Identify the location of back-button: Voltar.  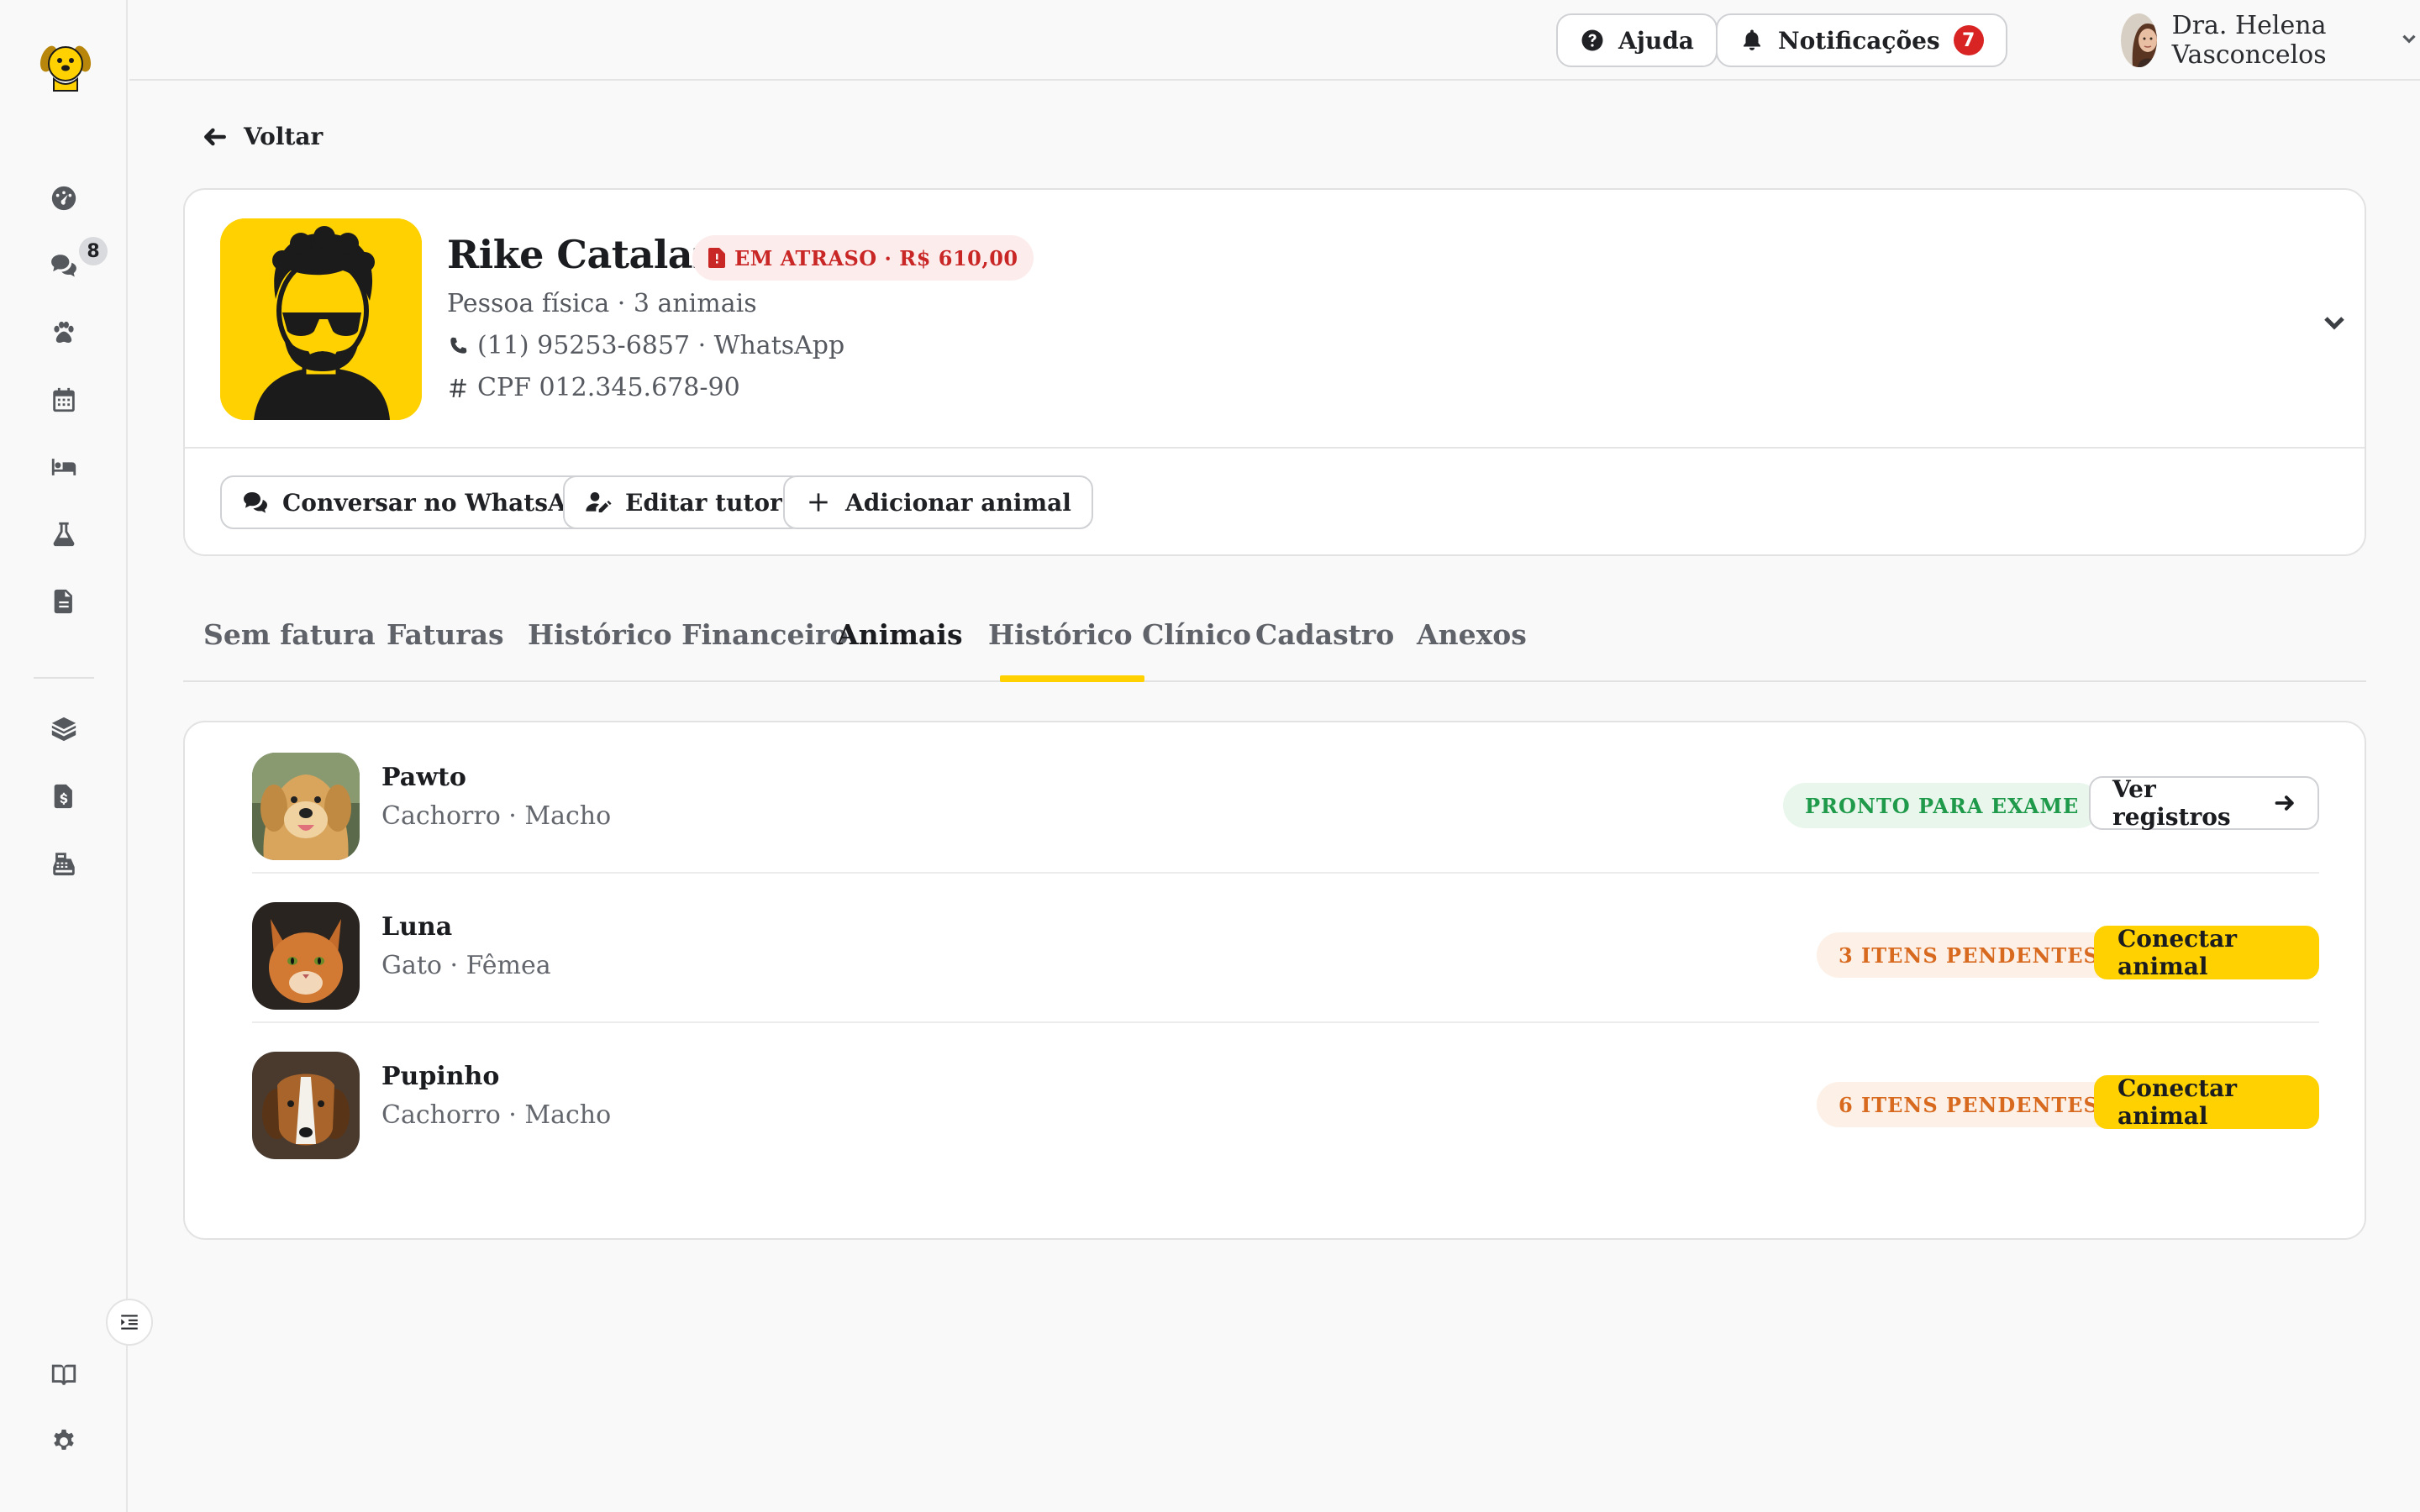
(262, 136).